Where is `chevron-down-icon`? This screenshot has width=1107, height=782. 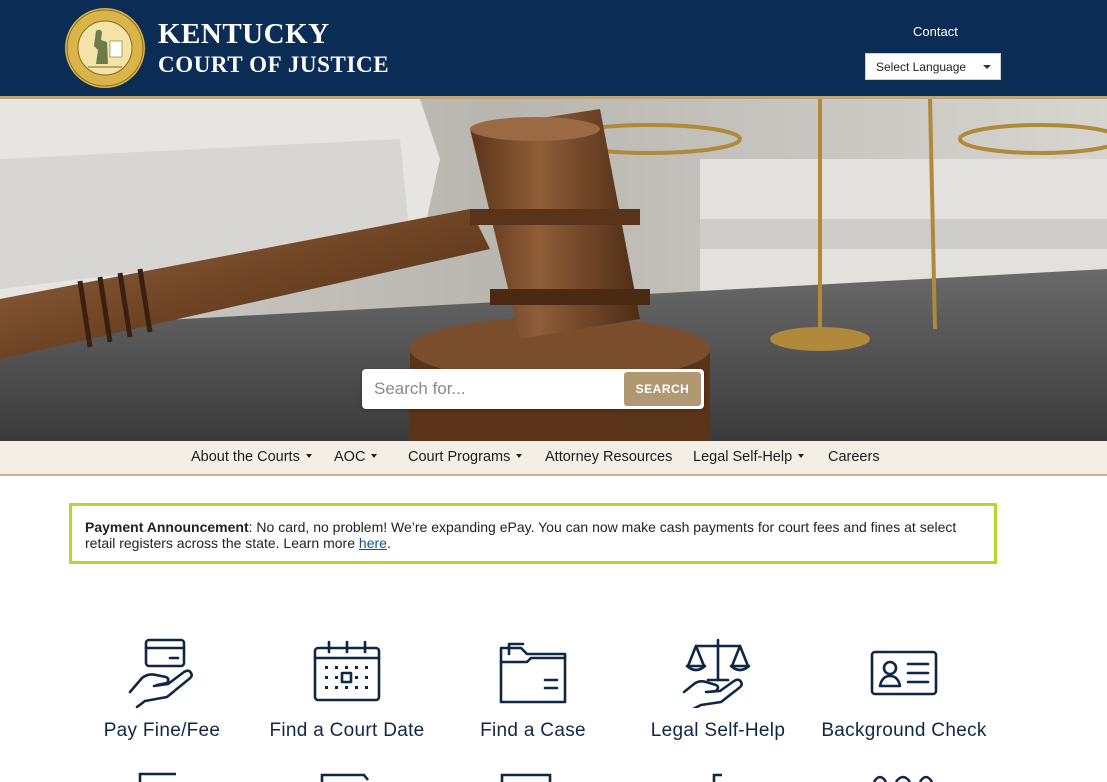
chevron-down-icon is located at coordinates (987, 67).